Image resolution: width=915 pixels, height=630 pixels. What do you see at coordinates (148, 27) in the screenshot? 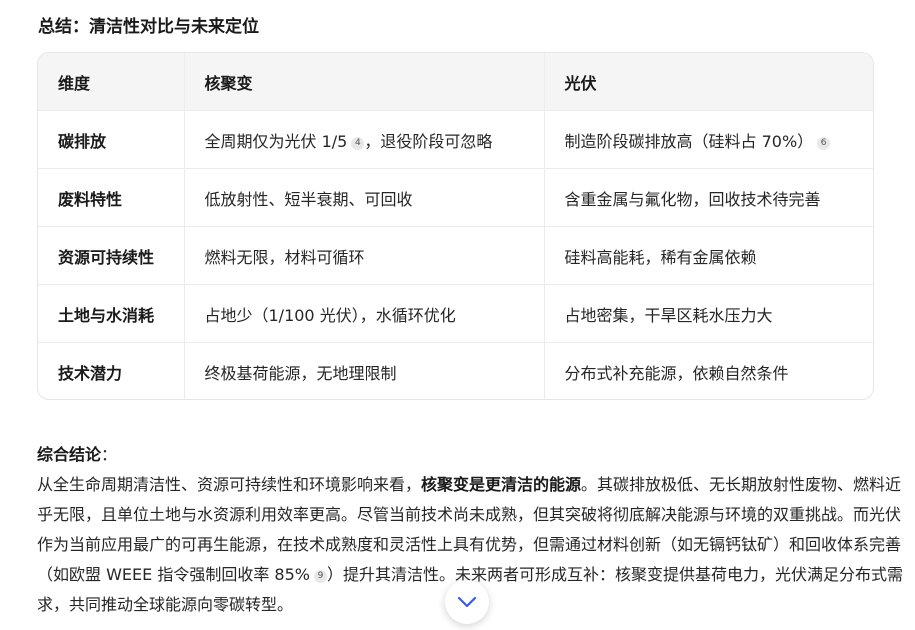
I see `section-heading: 总结：清洁性对比与未来定位` at bounding box center [148, 27].